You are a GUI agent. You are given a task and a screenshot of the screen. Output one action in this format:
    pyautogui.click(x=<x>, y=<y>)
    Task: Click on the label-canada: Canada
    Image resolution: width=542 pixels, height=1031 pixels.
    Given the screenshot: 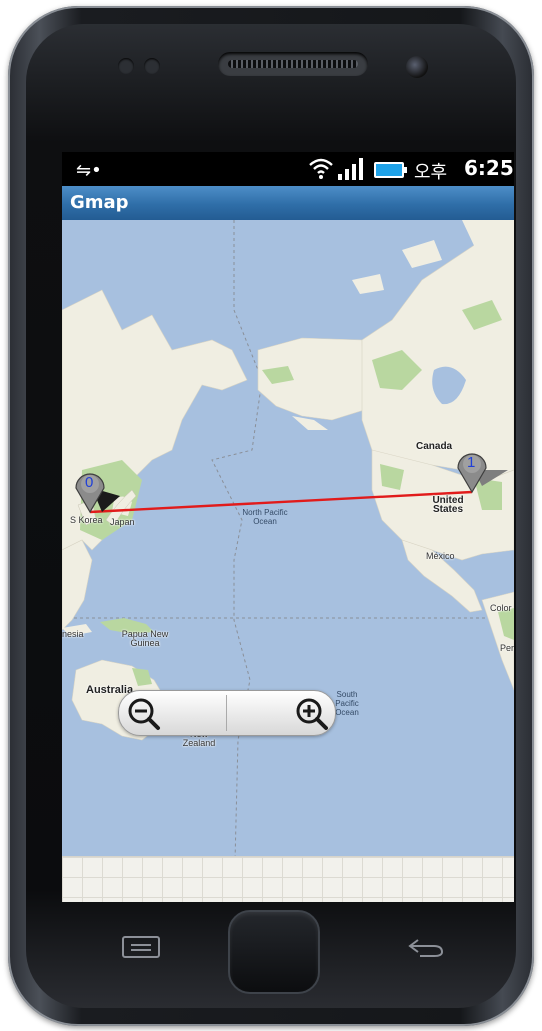 What is the action you would take?
    pyautogui.click(x=434, y=446)
    